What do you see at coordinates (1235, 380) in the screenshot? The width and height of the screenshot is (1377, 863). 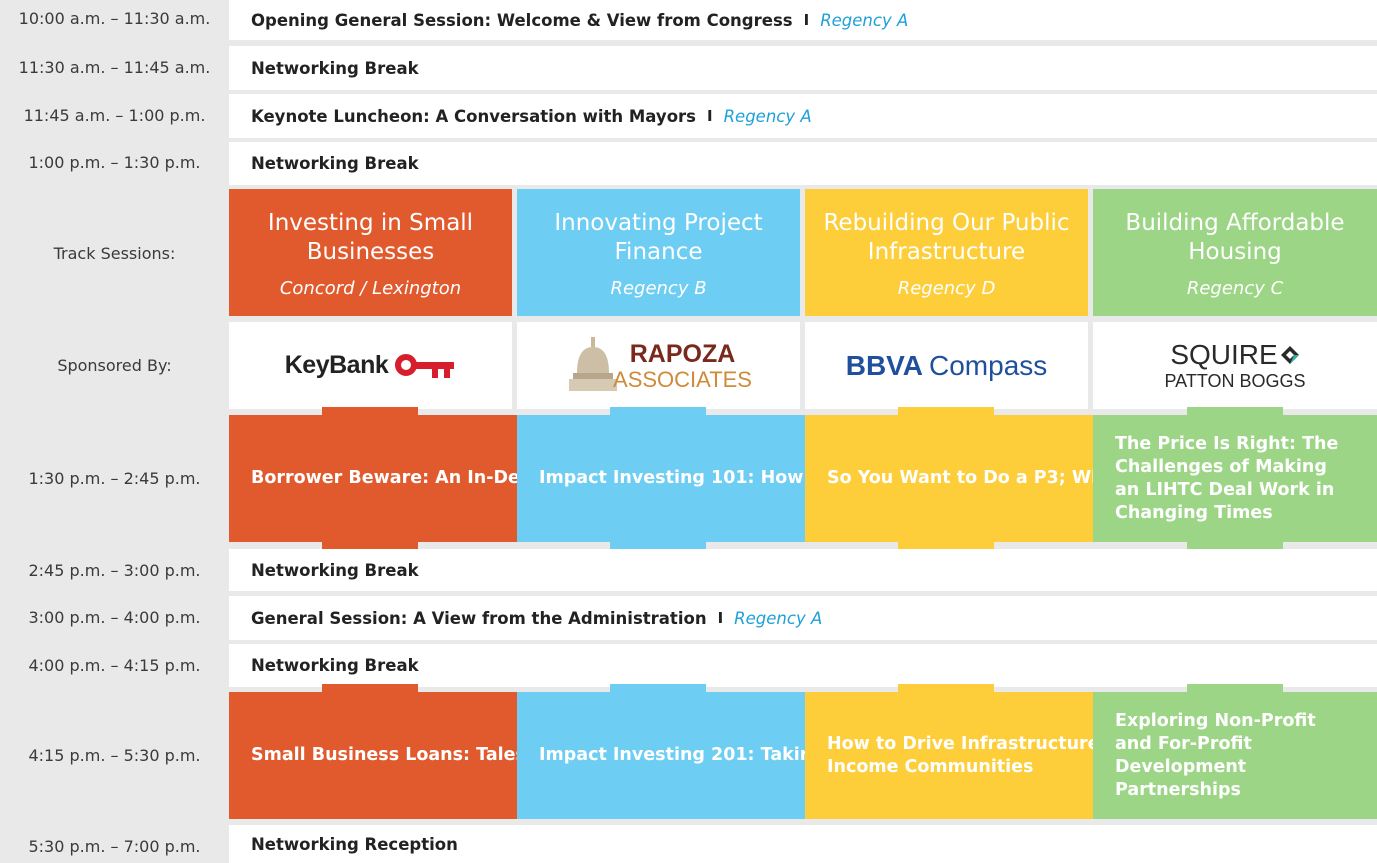 I see `sponsor-name-sub: PATTON BOGGS` at bounding box center [1235, 380].